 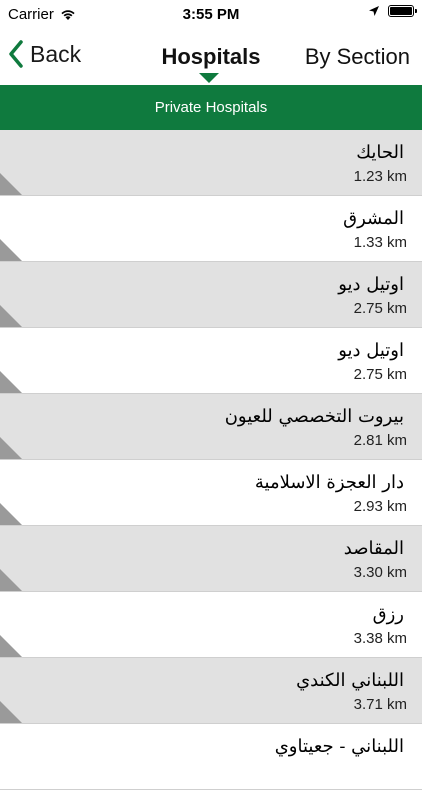 I want to click on hospital-name: دار العجزة الاسلامية, so click(x=329, y=482).